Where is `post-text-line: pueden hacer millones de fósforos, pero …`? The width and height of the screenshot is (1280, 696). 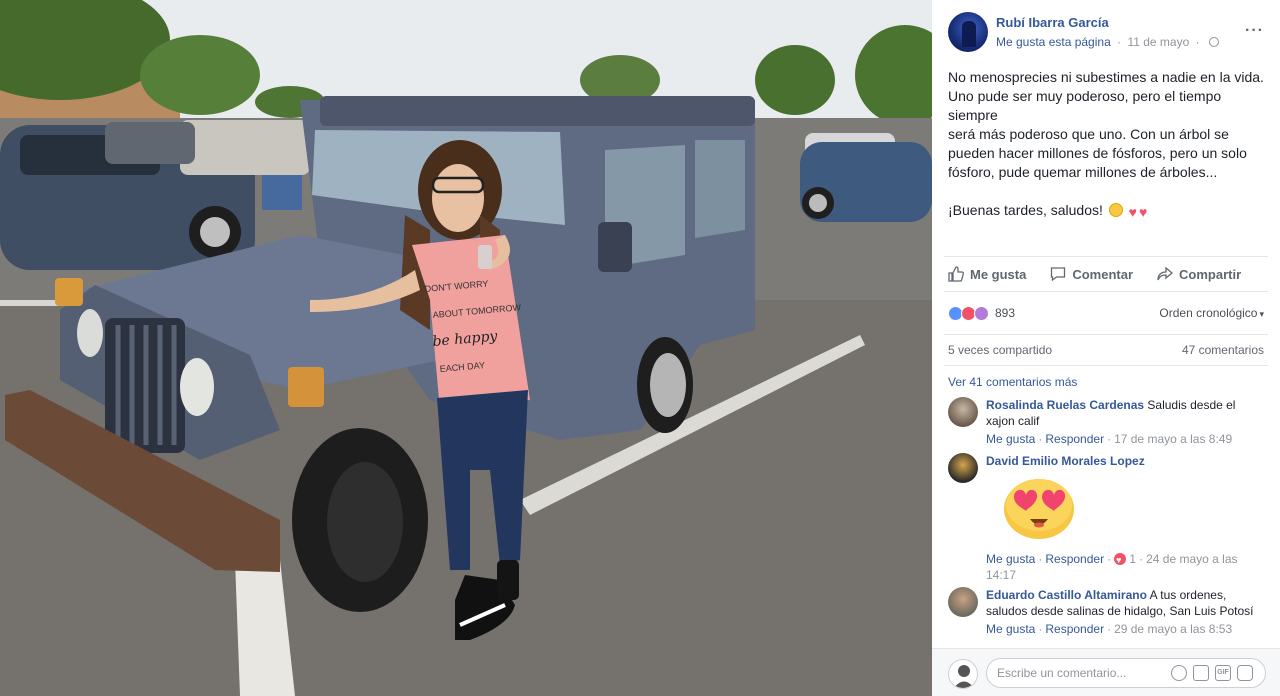 post-text-line: pueden hacer millones de fósforos, pero … is located at coordinates (1097, 153).